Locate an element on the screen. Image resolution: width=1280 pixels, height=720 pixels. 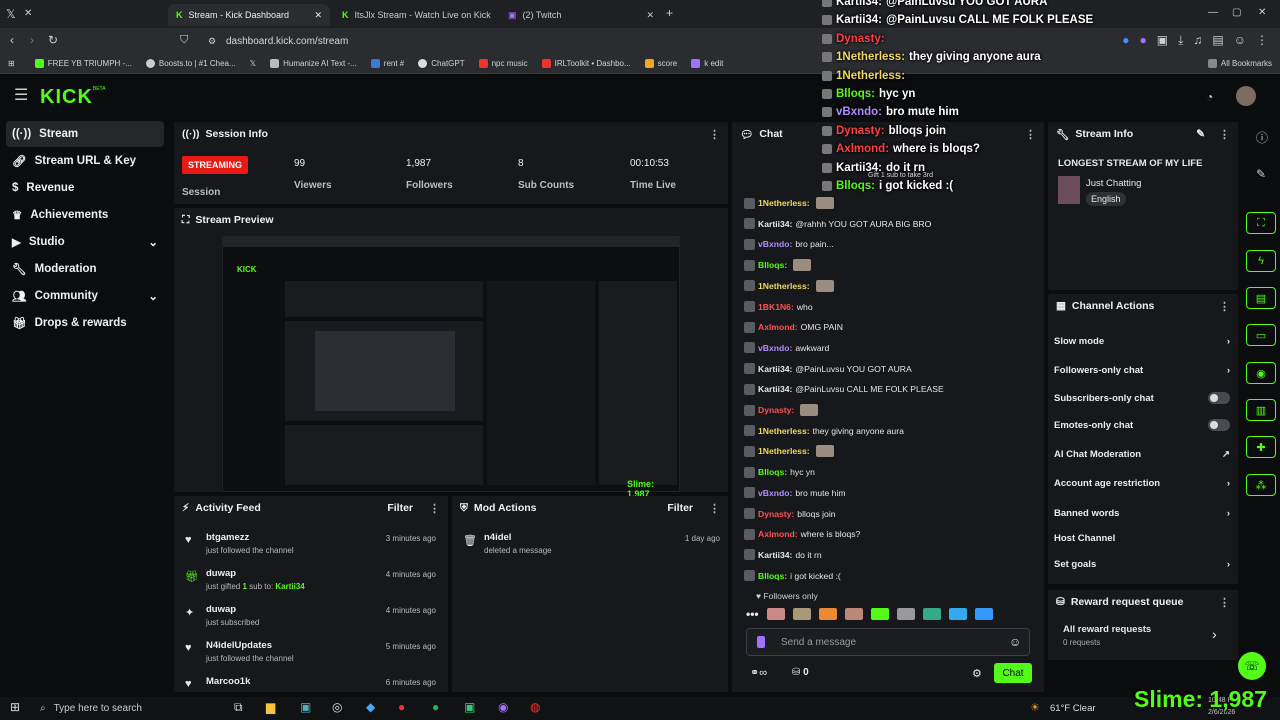
x-logo-icon: 𝕏 is located at coordinates (11, 14).